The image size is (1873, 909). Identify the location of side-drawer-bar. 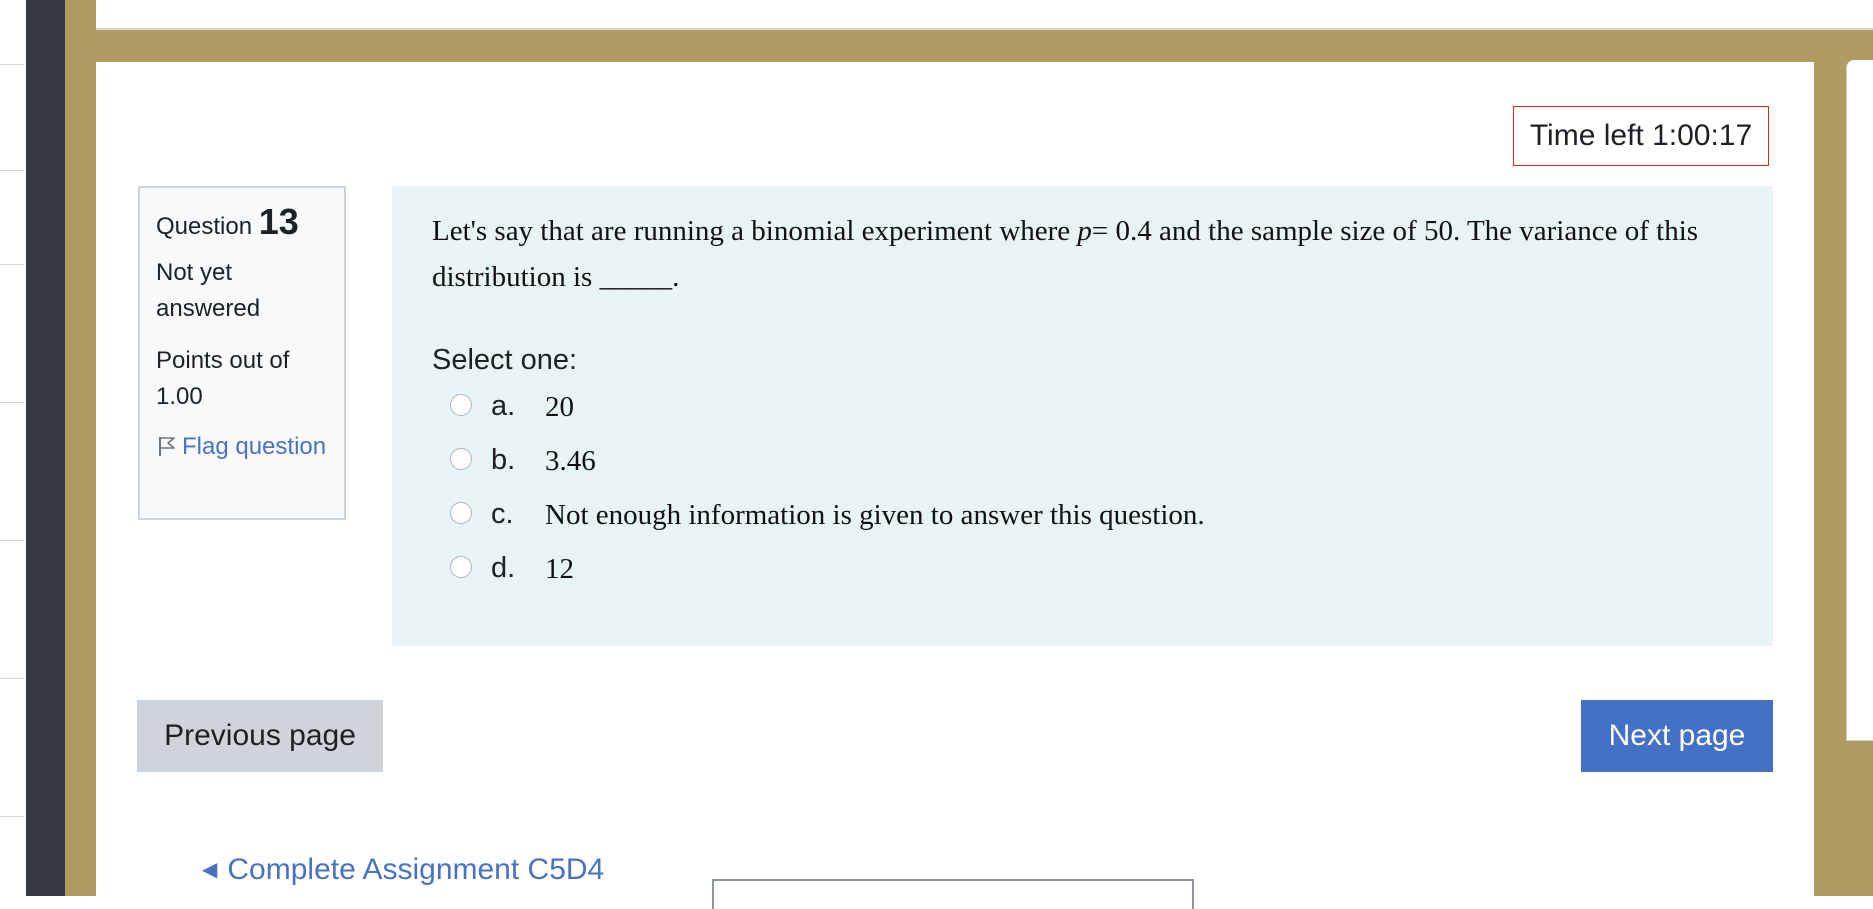
(45, 448).